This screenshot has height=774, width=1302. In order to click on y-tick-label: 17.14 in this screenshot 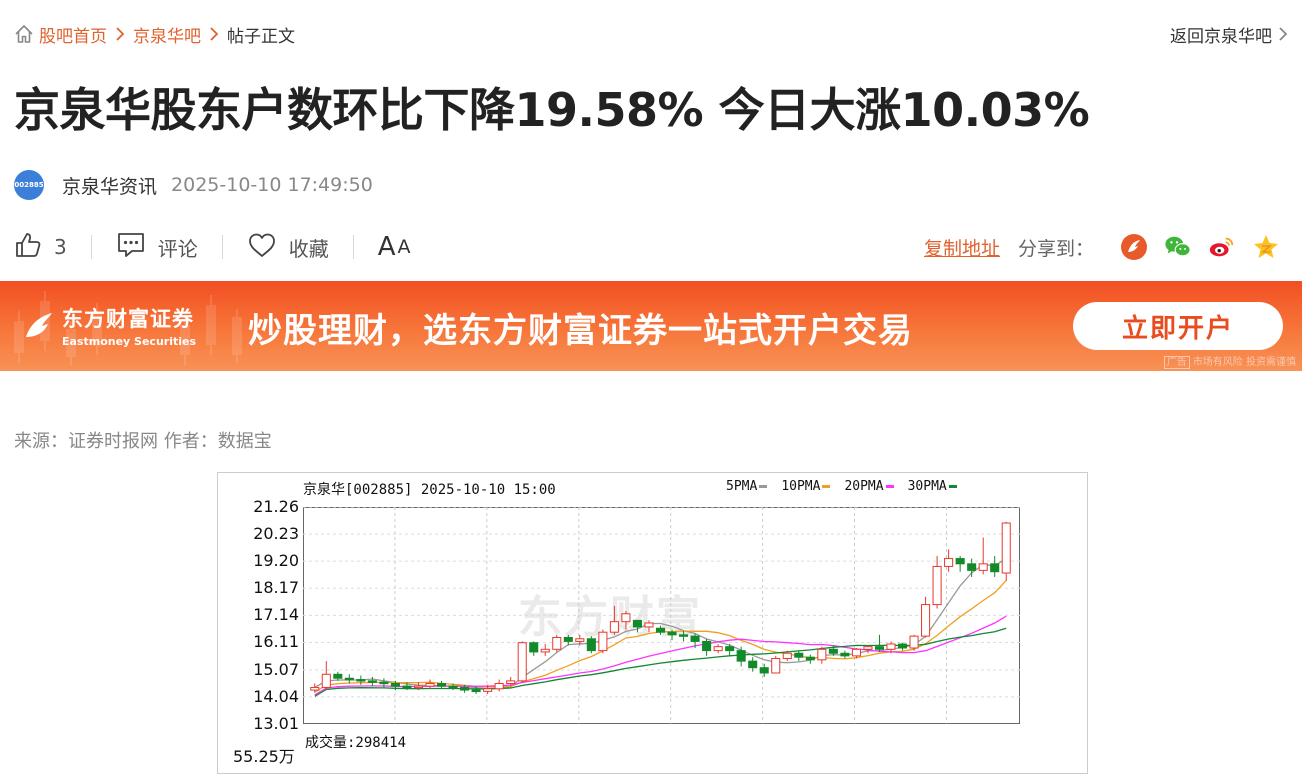, I will do `click(276, 615)`.